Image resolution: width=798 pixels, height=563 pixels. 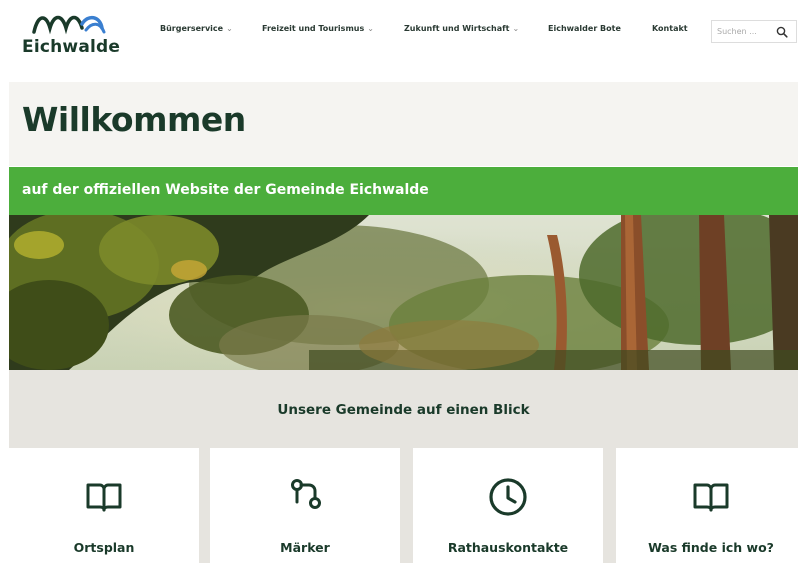 I want to click on site-logo: Eichwalde, so click(x=73, y=33).